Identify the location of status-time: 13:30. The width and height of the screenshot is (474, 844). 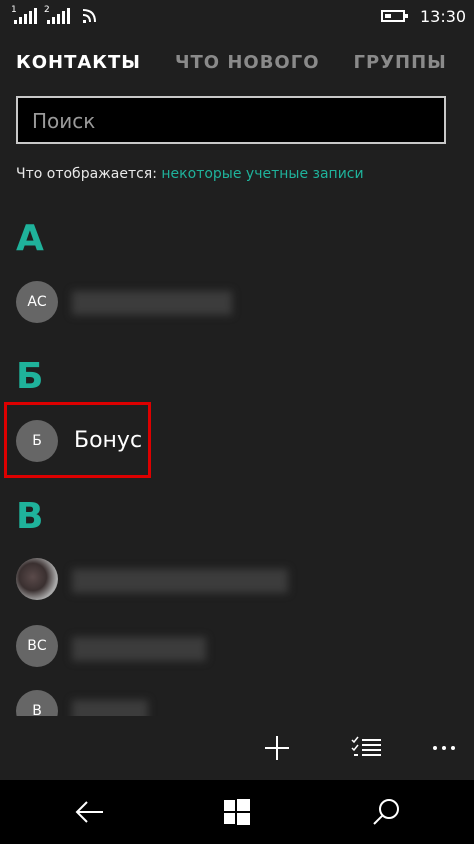
(443, 16).